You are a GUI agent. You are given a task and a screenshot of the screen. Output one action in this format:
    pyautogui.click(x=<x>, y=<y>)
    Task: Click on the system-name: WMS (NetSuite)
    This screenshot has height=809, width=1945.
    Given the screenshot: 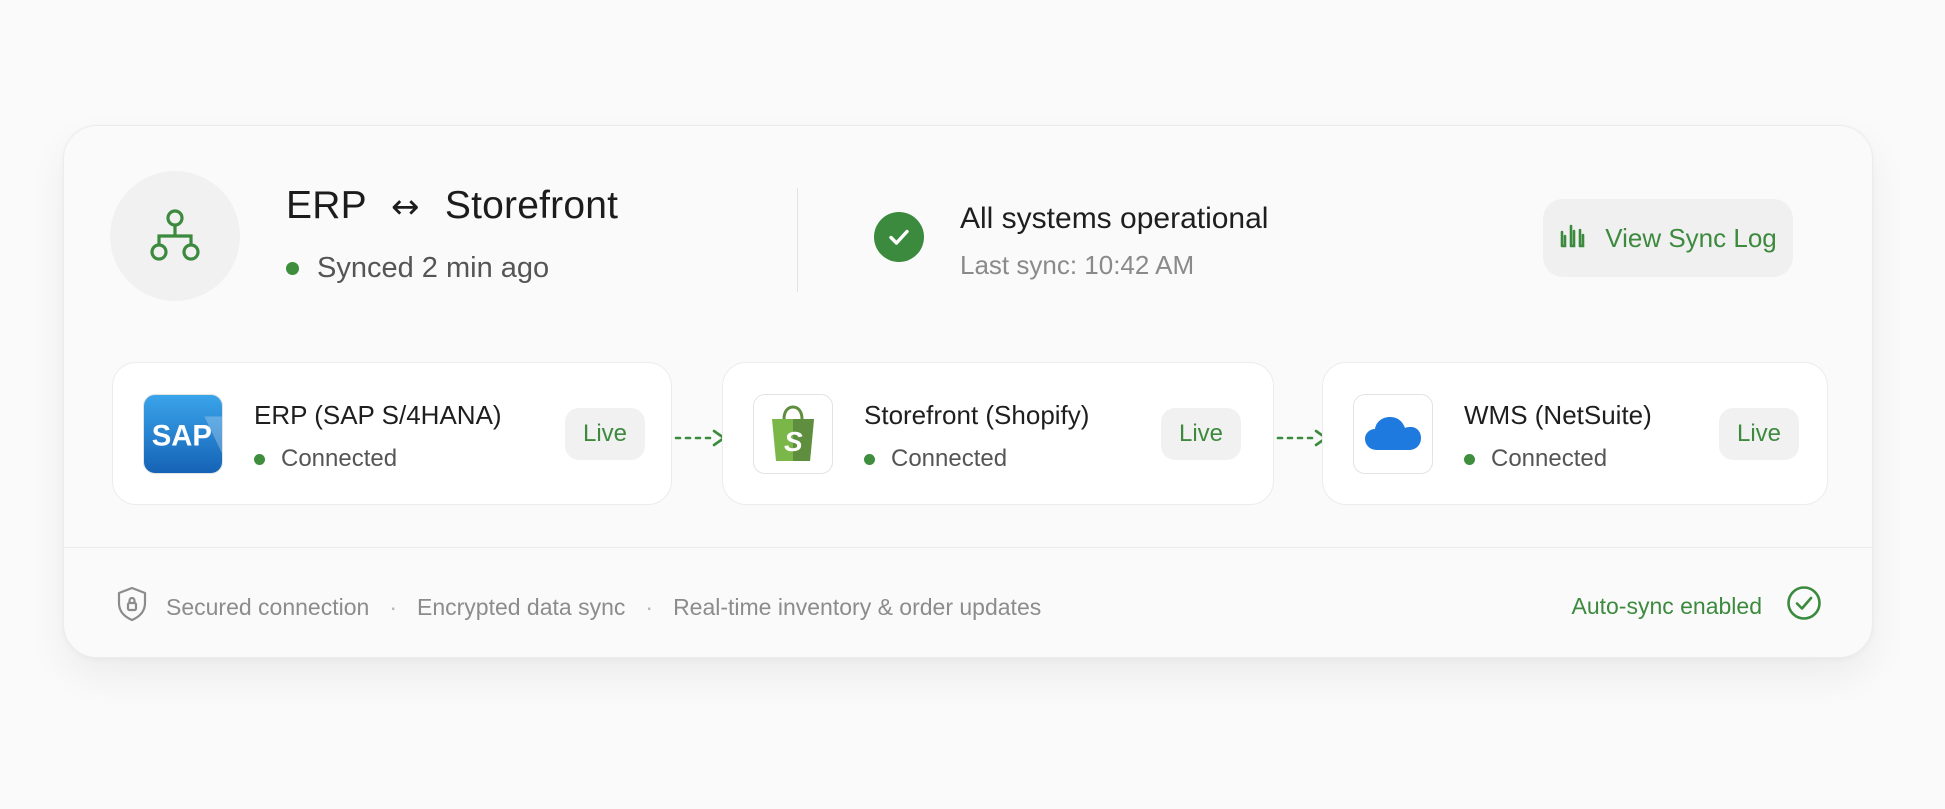 What is the action you would take?
    pyautogui.click(x=1558, y=415)
    